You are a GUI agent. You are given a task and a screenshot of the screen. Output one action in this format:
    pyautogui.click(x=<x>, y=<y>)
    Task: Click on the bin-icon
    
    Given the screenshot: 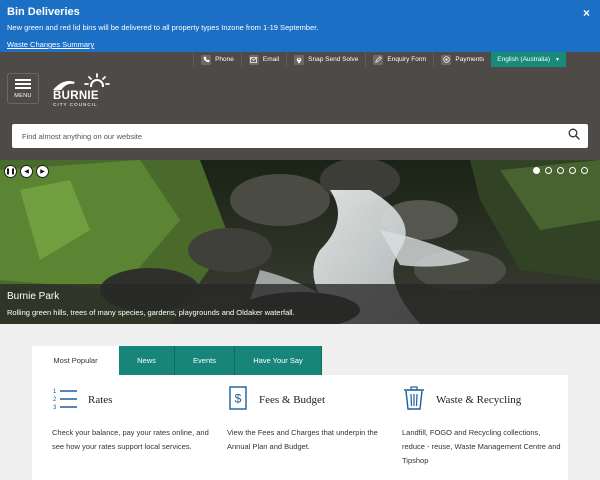 What is the action you would take?
    pyautogui.click(x=414, y=400)
    